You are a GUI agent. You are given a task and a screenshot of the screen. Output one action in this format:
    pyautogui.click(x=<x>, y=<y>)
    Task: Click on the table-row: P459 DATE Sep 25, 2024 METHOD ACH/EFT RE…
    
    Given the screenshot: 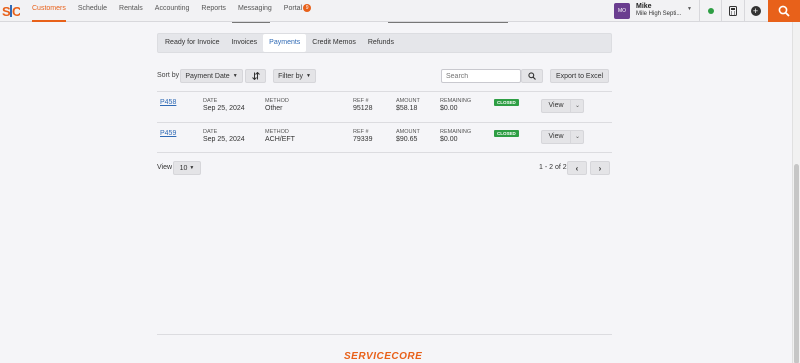 What is the action you would take?
    pyautogui.click(x=384, y=137)
    